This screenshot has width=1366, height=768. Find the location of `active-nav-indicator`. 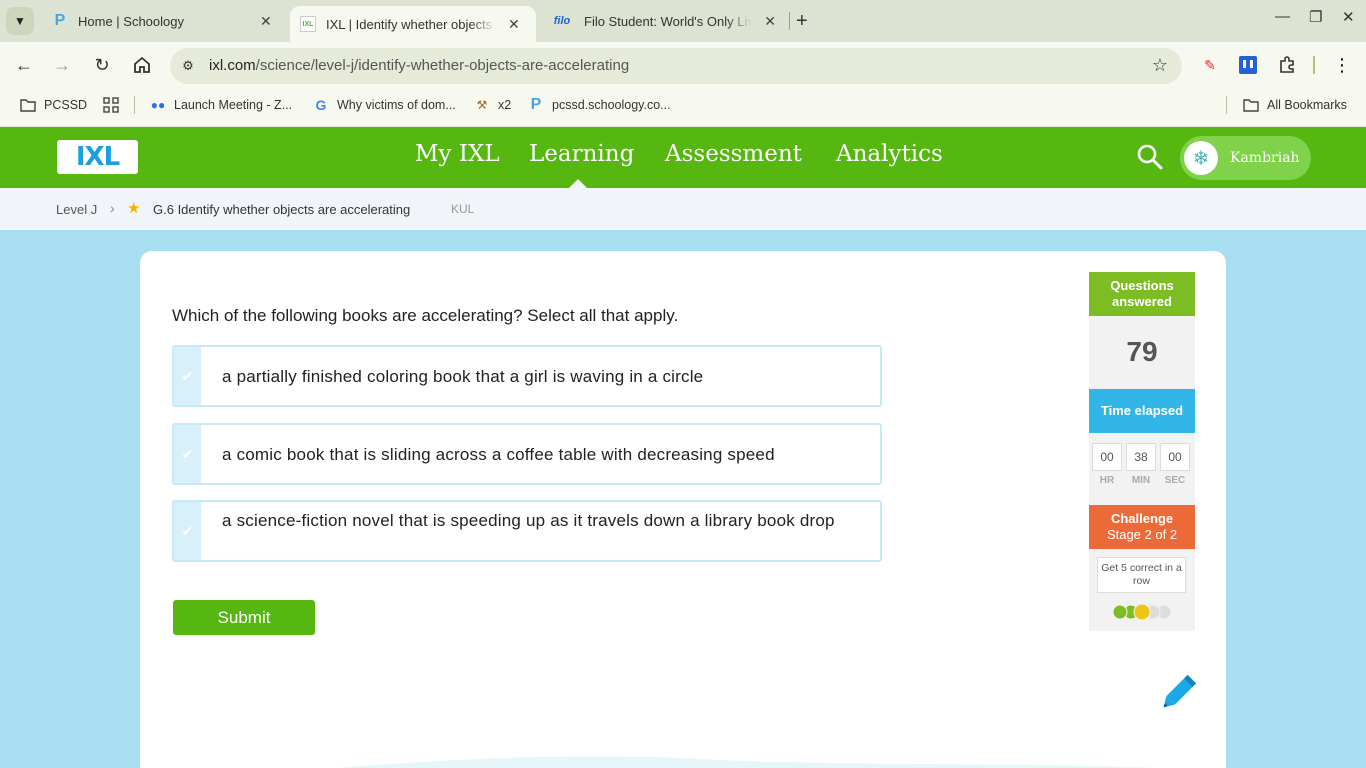

active-nav-indicator is located at coordinates (578, 183).